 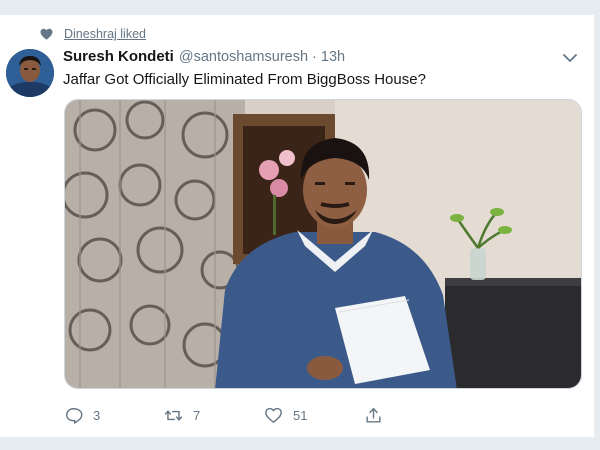 What do you see at coordinates (243, 57) in the screenshot?
I see `user-handle: @santoshamsuresh` at bounding box center [243, 57].